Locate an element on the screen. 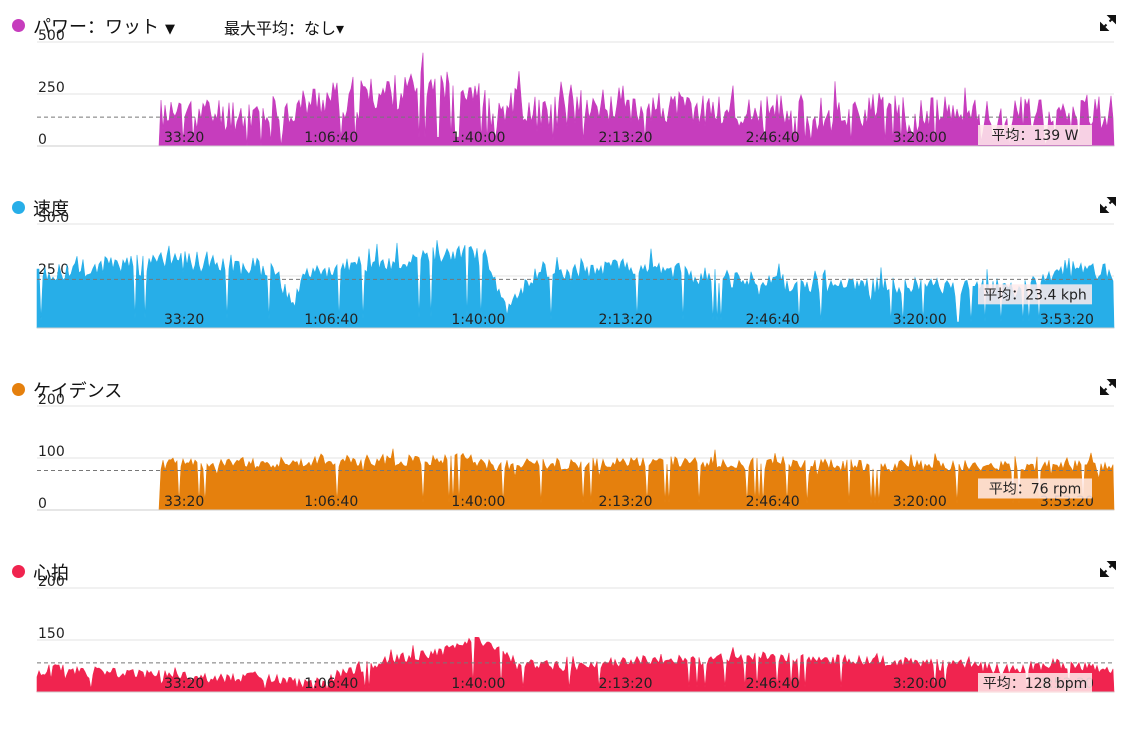  cadence-x-tick: 1:06:40 is located at coordinates (331, 502).